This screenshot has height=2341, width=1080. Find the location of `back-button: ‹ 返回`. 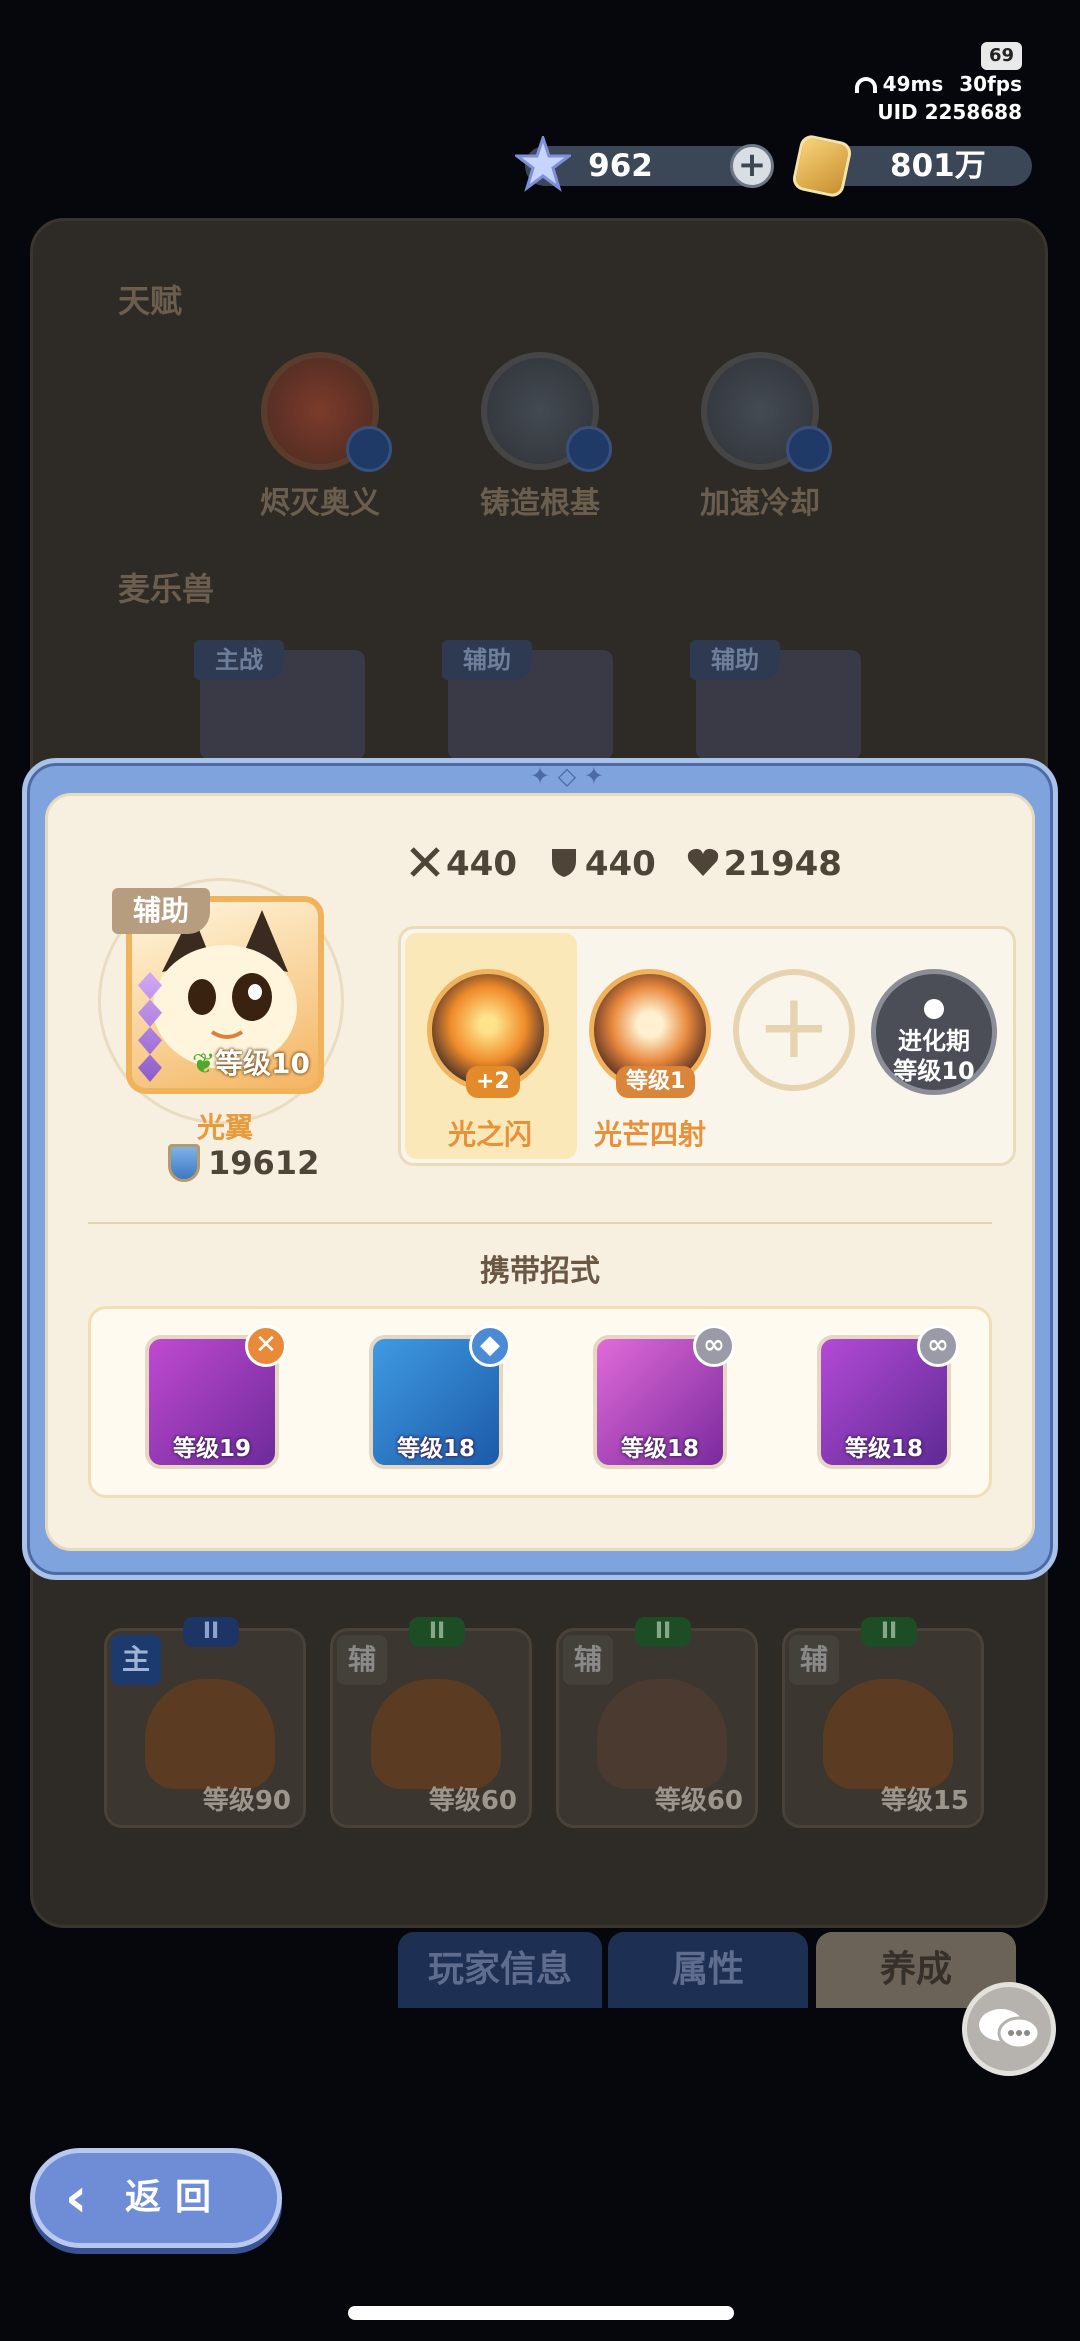

back-button: ‹ 返回 is located at coordinates (156, 2198).